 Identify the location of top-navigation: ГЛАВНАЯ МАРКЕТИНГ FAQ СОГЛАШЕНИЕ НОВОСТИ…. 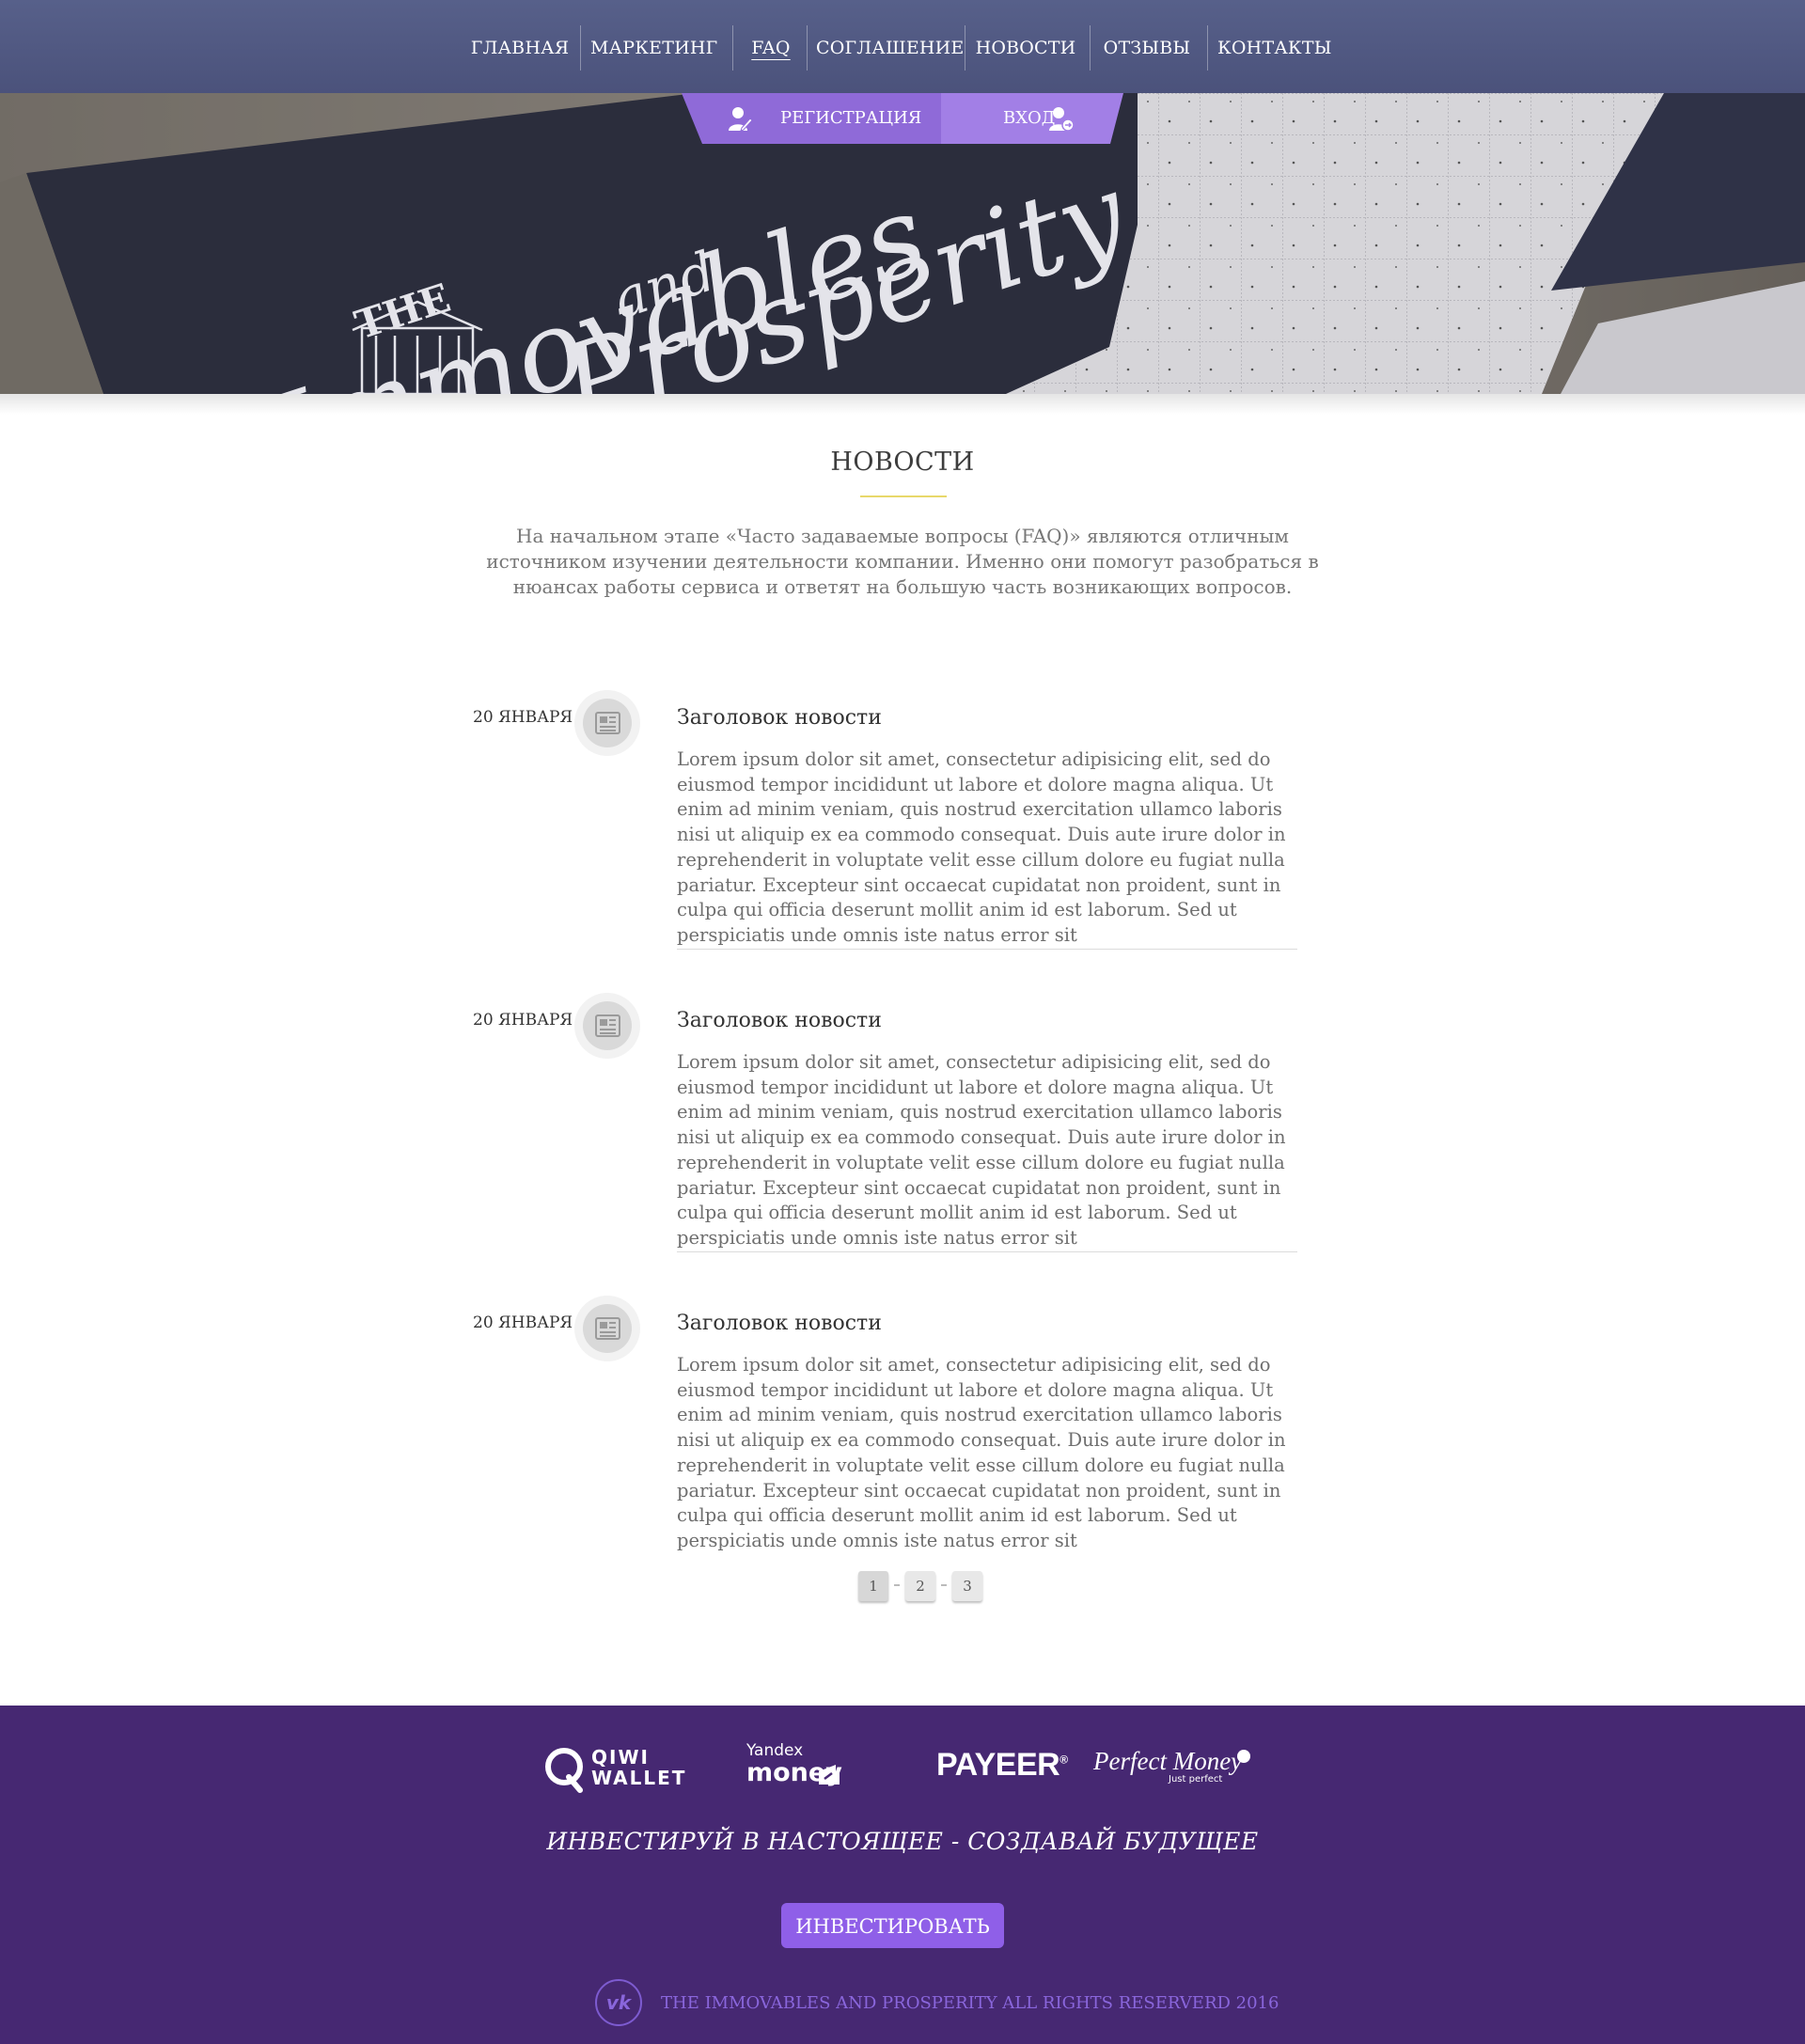
(902, 46).